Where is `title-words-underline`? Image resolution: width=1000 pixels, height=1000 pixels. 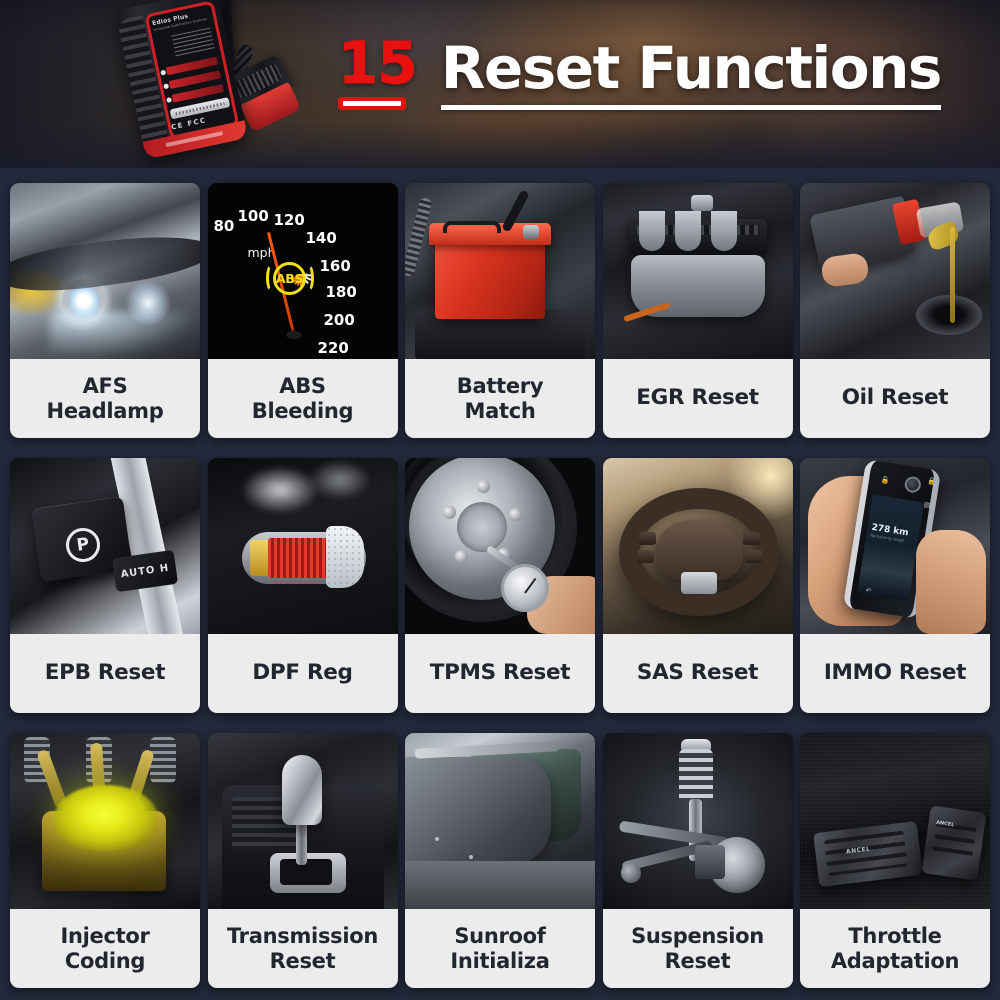
title-words-underline is located at coordinates (690, 108).